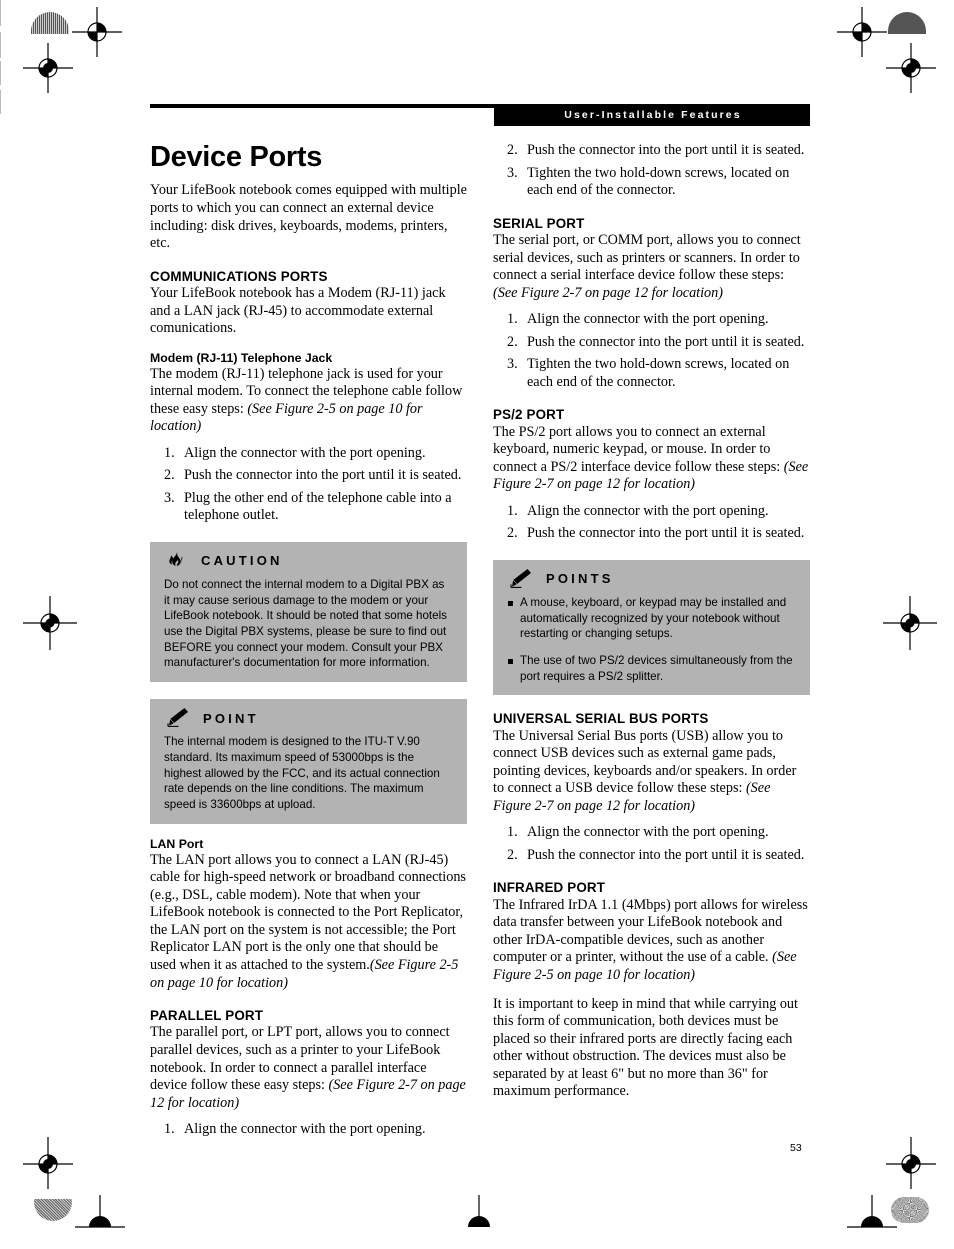 The width and height of the screenshot is (954, 1249). I want to click on page-title: Device Ports, so click(236, 157).